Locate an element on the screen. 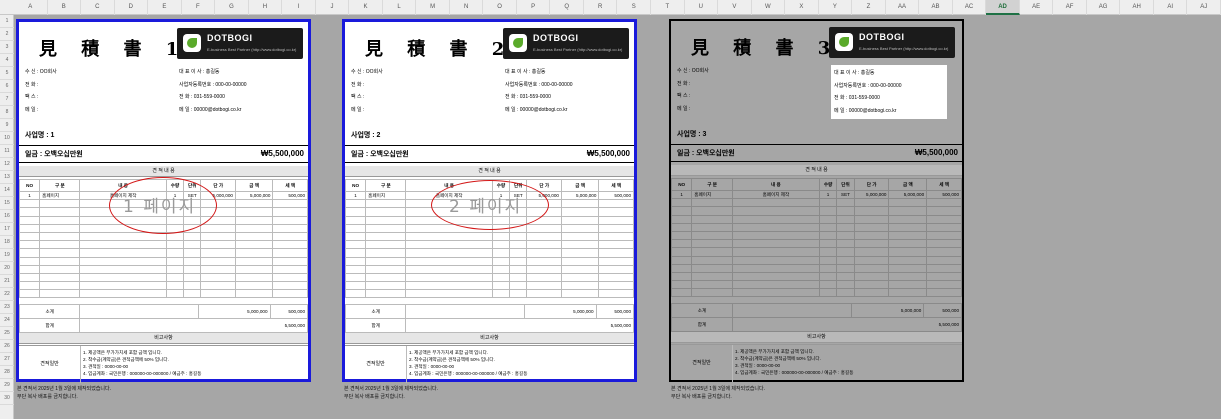 Image resolution: width=1221 pixels, height=419 pixels. column-header-cell: AF is located at coordinates (1070, 7).